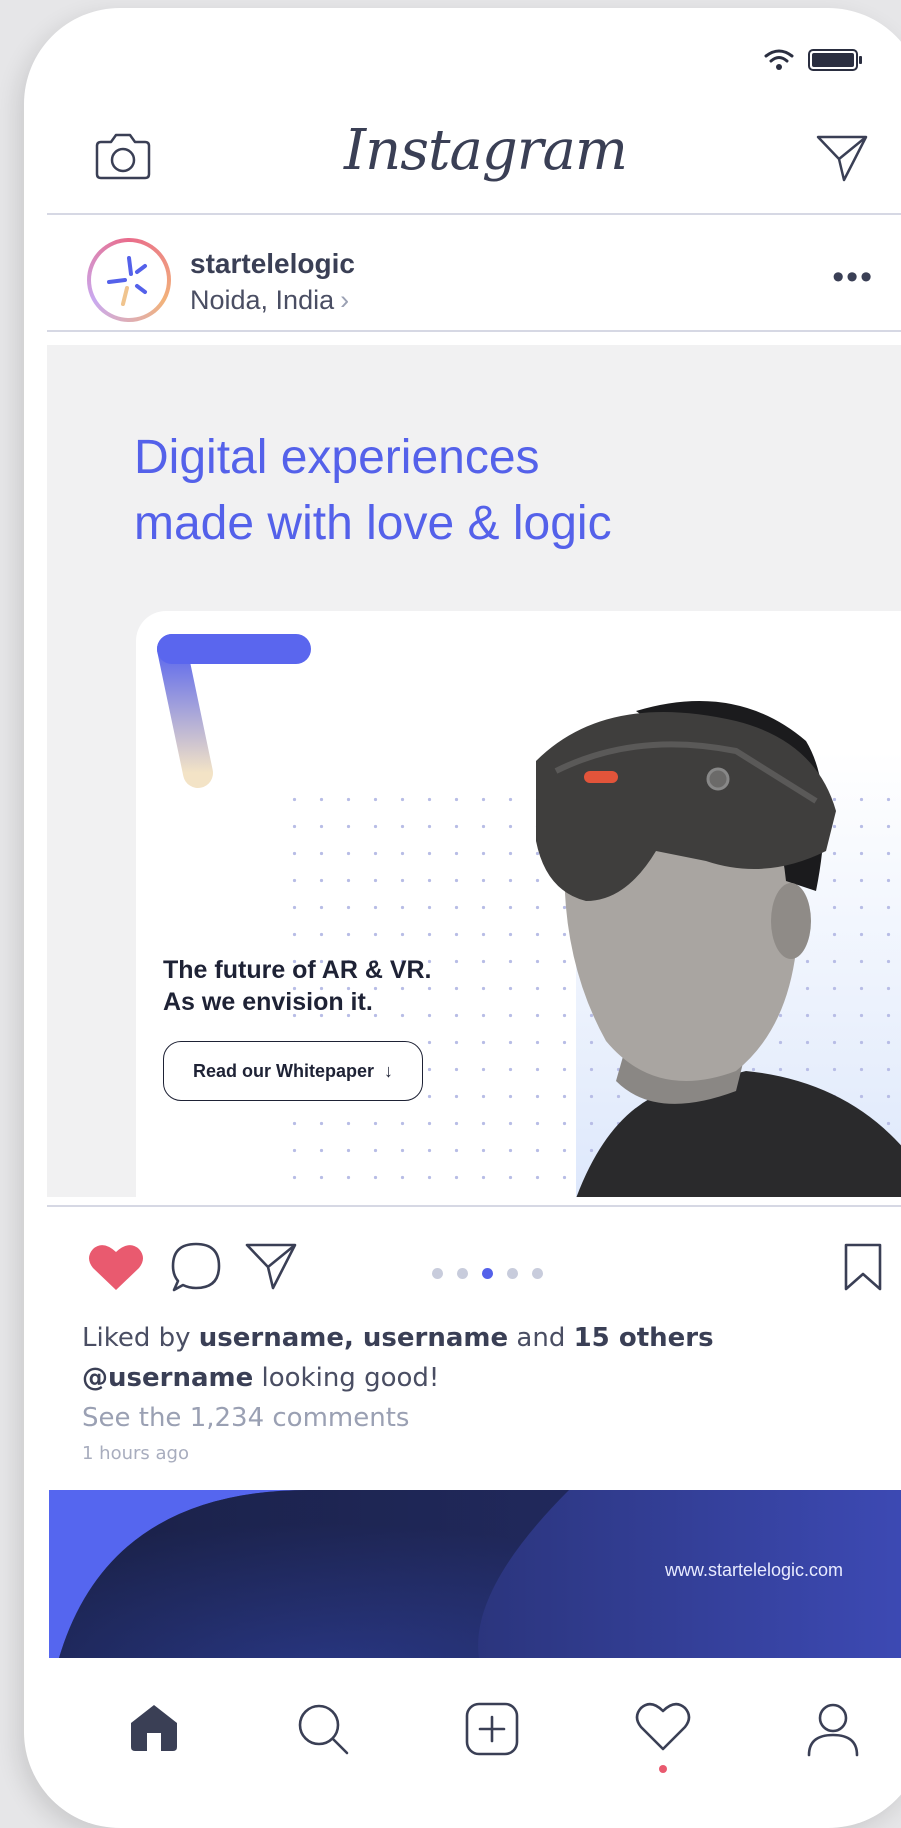 The width and height of the screenshot is (901, 1828). Describe the element at coordinates (779, 59) in the screenshot. I see `wifi-icon` at that location.